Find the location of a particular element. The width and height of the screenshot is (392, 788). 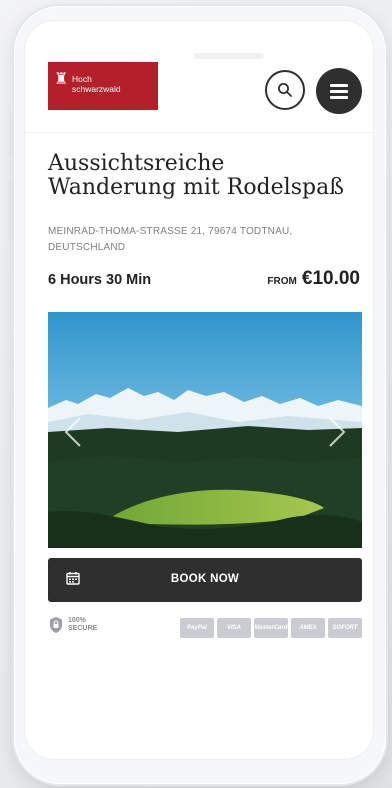

search-button is located at coordinates (285, 90).